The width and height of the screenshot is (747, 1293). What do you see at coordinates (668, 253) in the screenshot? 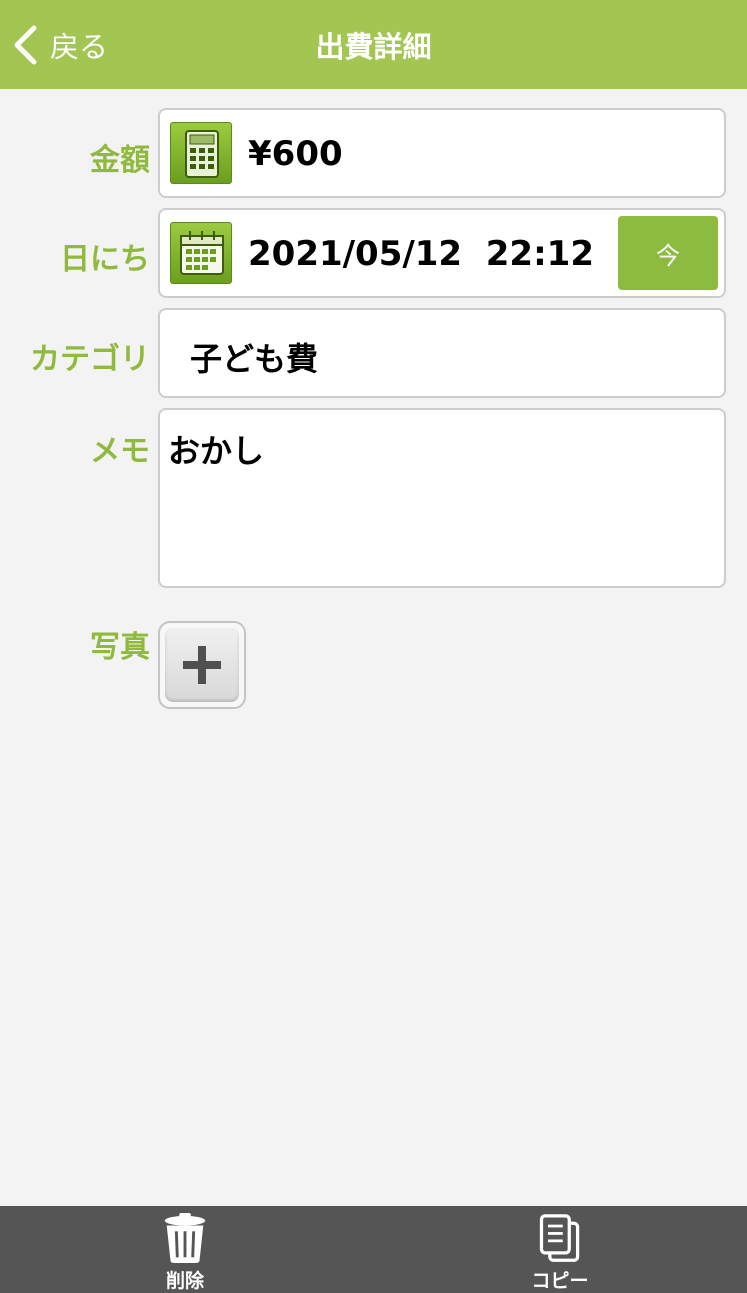
I see `now-button: 今` at bounding box center [668, 253].